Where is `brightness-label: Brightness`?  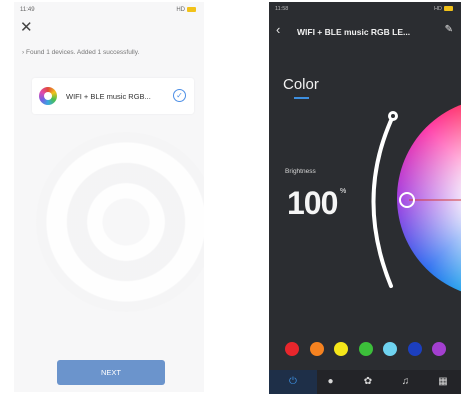 brightness-label: Brightness is located at coordinates (300, 171).